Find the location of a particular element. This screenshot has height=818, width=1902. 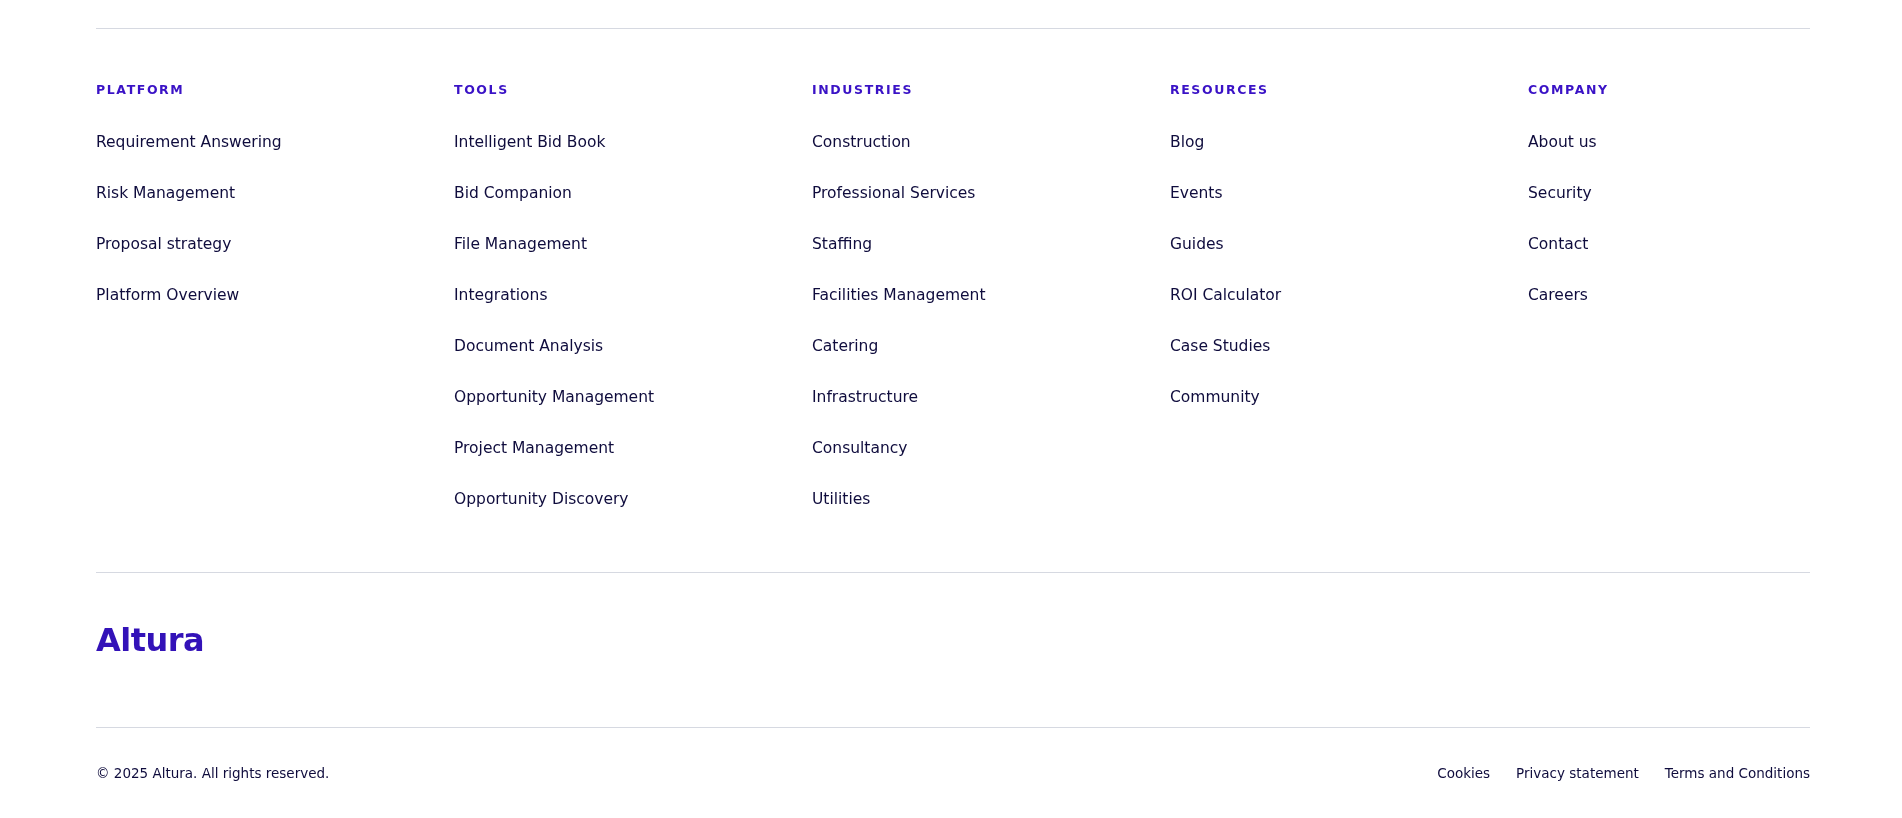

footer-link: Blog is located at coordinates (1187, 142).